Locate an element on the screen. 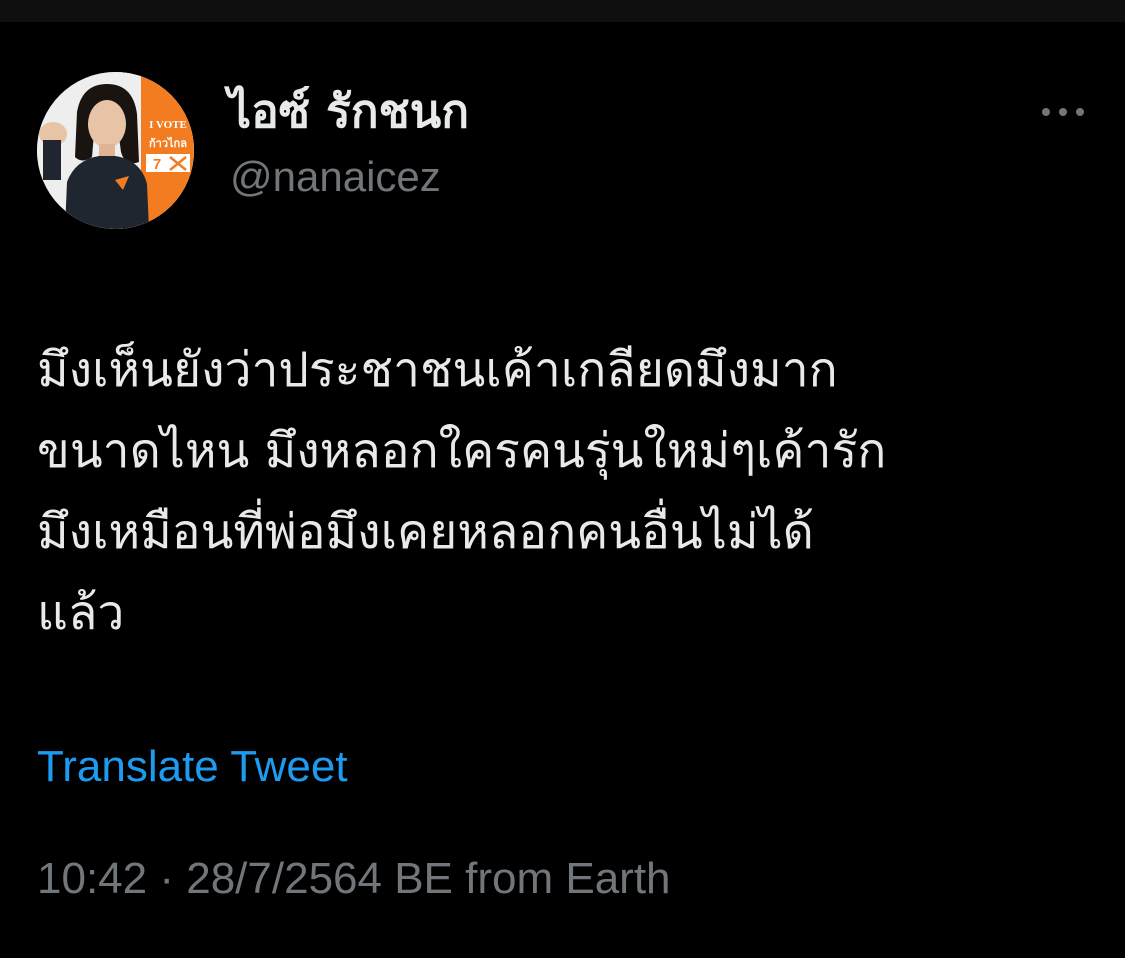 The height and width of the screenshot is (958, 1125). tweet-text-line: มึงเหมือนที่พ่อมึงเคยหลอกคนอื่นไม่ได้ is located at coordinates (425, 532).